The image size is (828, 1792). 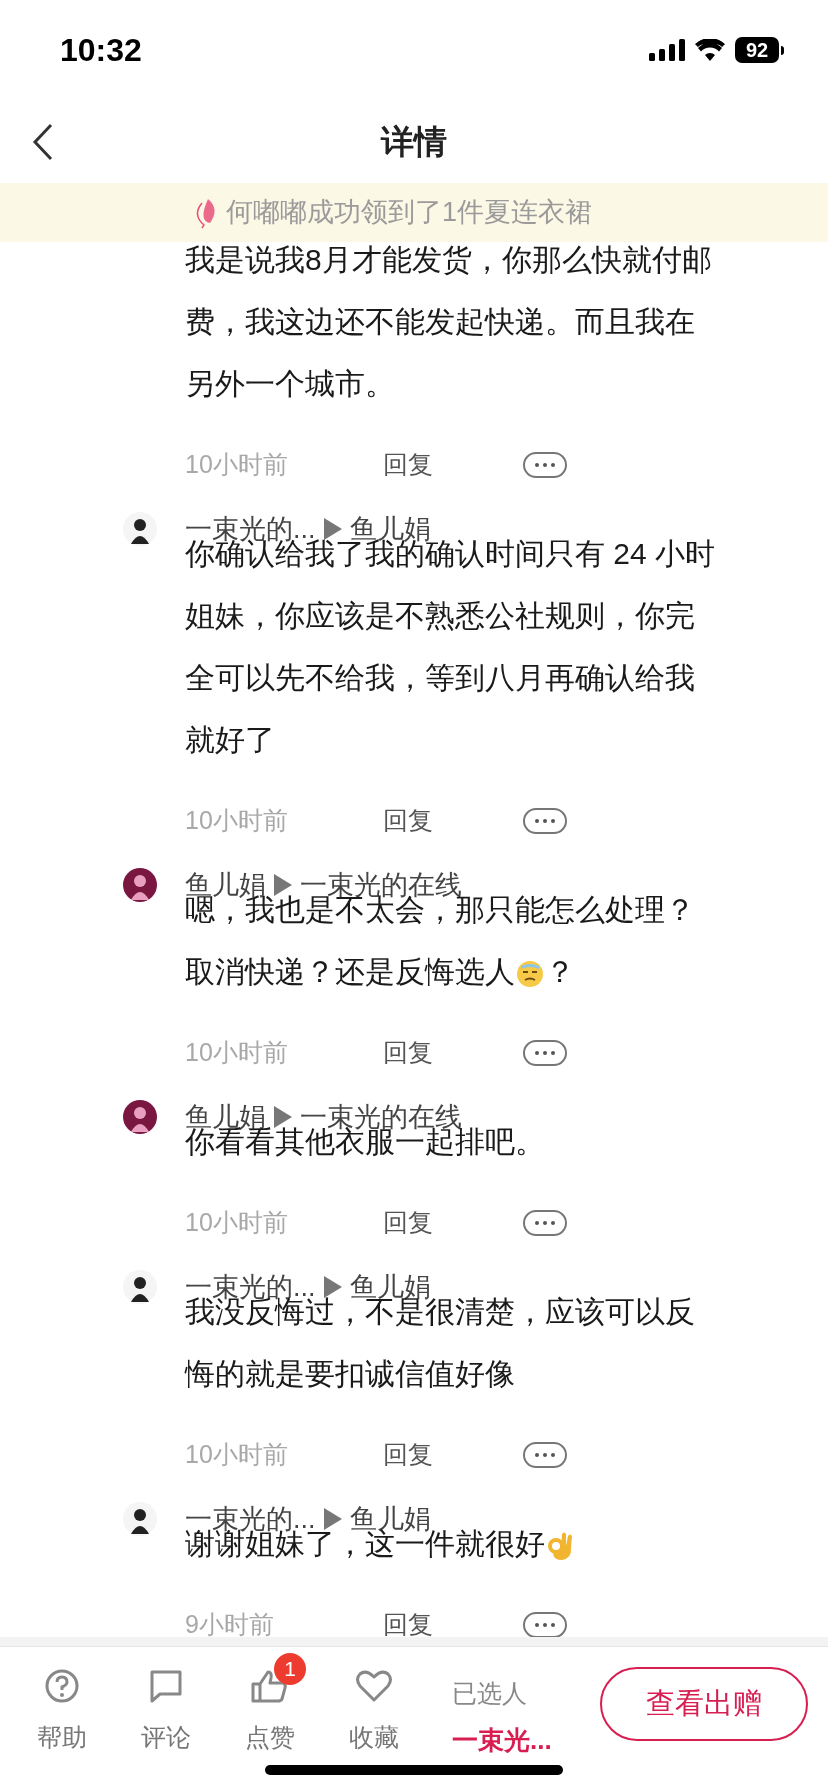 What do you see at coordinates (374, 1705) in the screenshot?
I see `action-button: 收藏` at bounding box center [374, 1705].